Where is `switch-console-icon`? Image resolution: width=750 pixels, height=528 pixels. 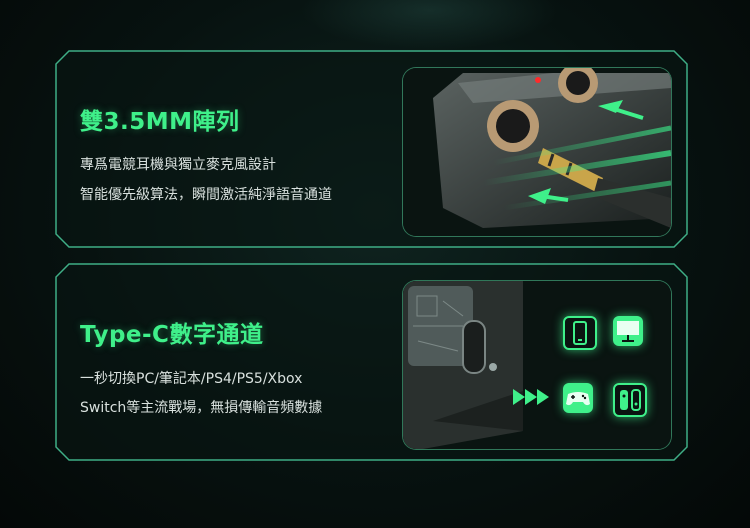 switch-console-icon is located at coordinates (630, 400).